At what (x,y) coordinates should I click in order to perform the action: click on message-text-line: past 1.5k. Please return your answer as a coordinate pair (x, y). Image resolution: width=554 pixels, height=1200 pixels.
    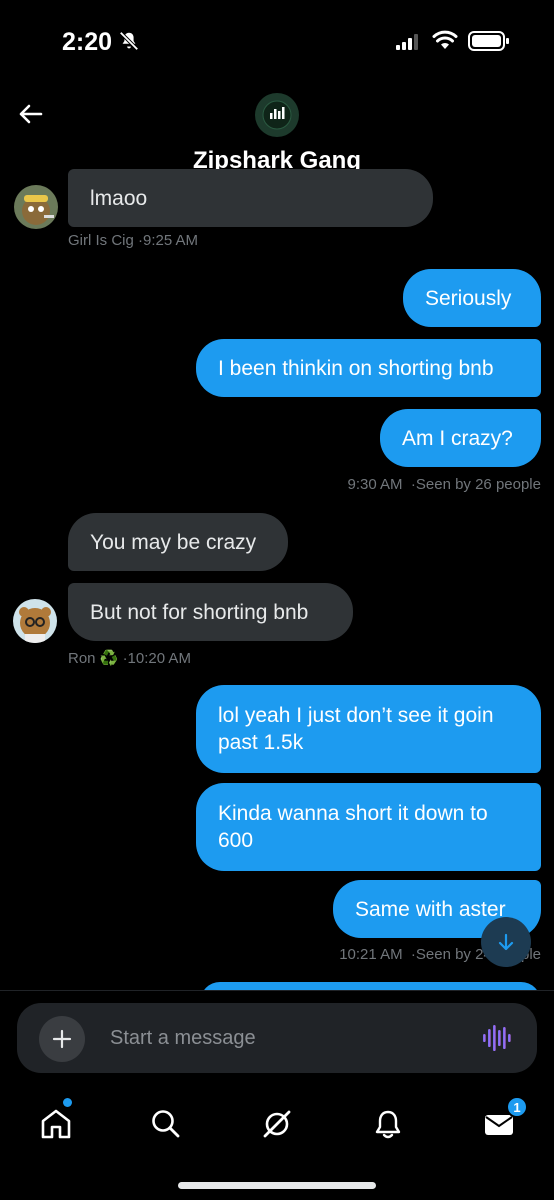
    Looking at the image, I should click on (261, 742).